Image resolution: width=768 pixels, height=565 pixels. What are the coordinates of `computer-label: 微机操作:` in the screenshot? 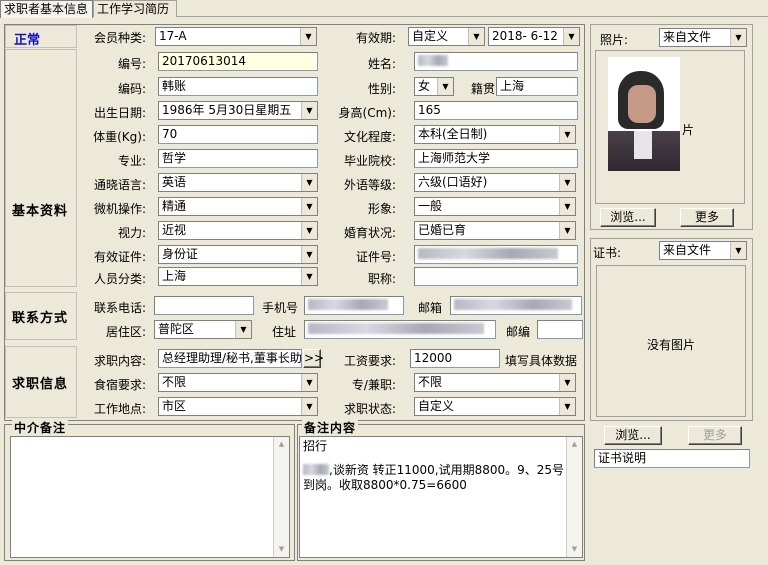 It's located at (119, 209).